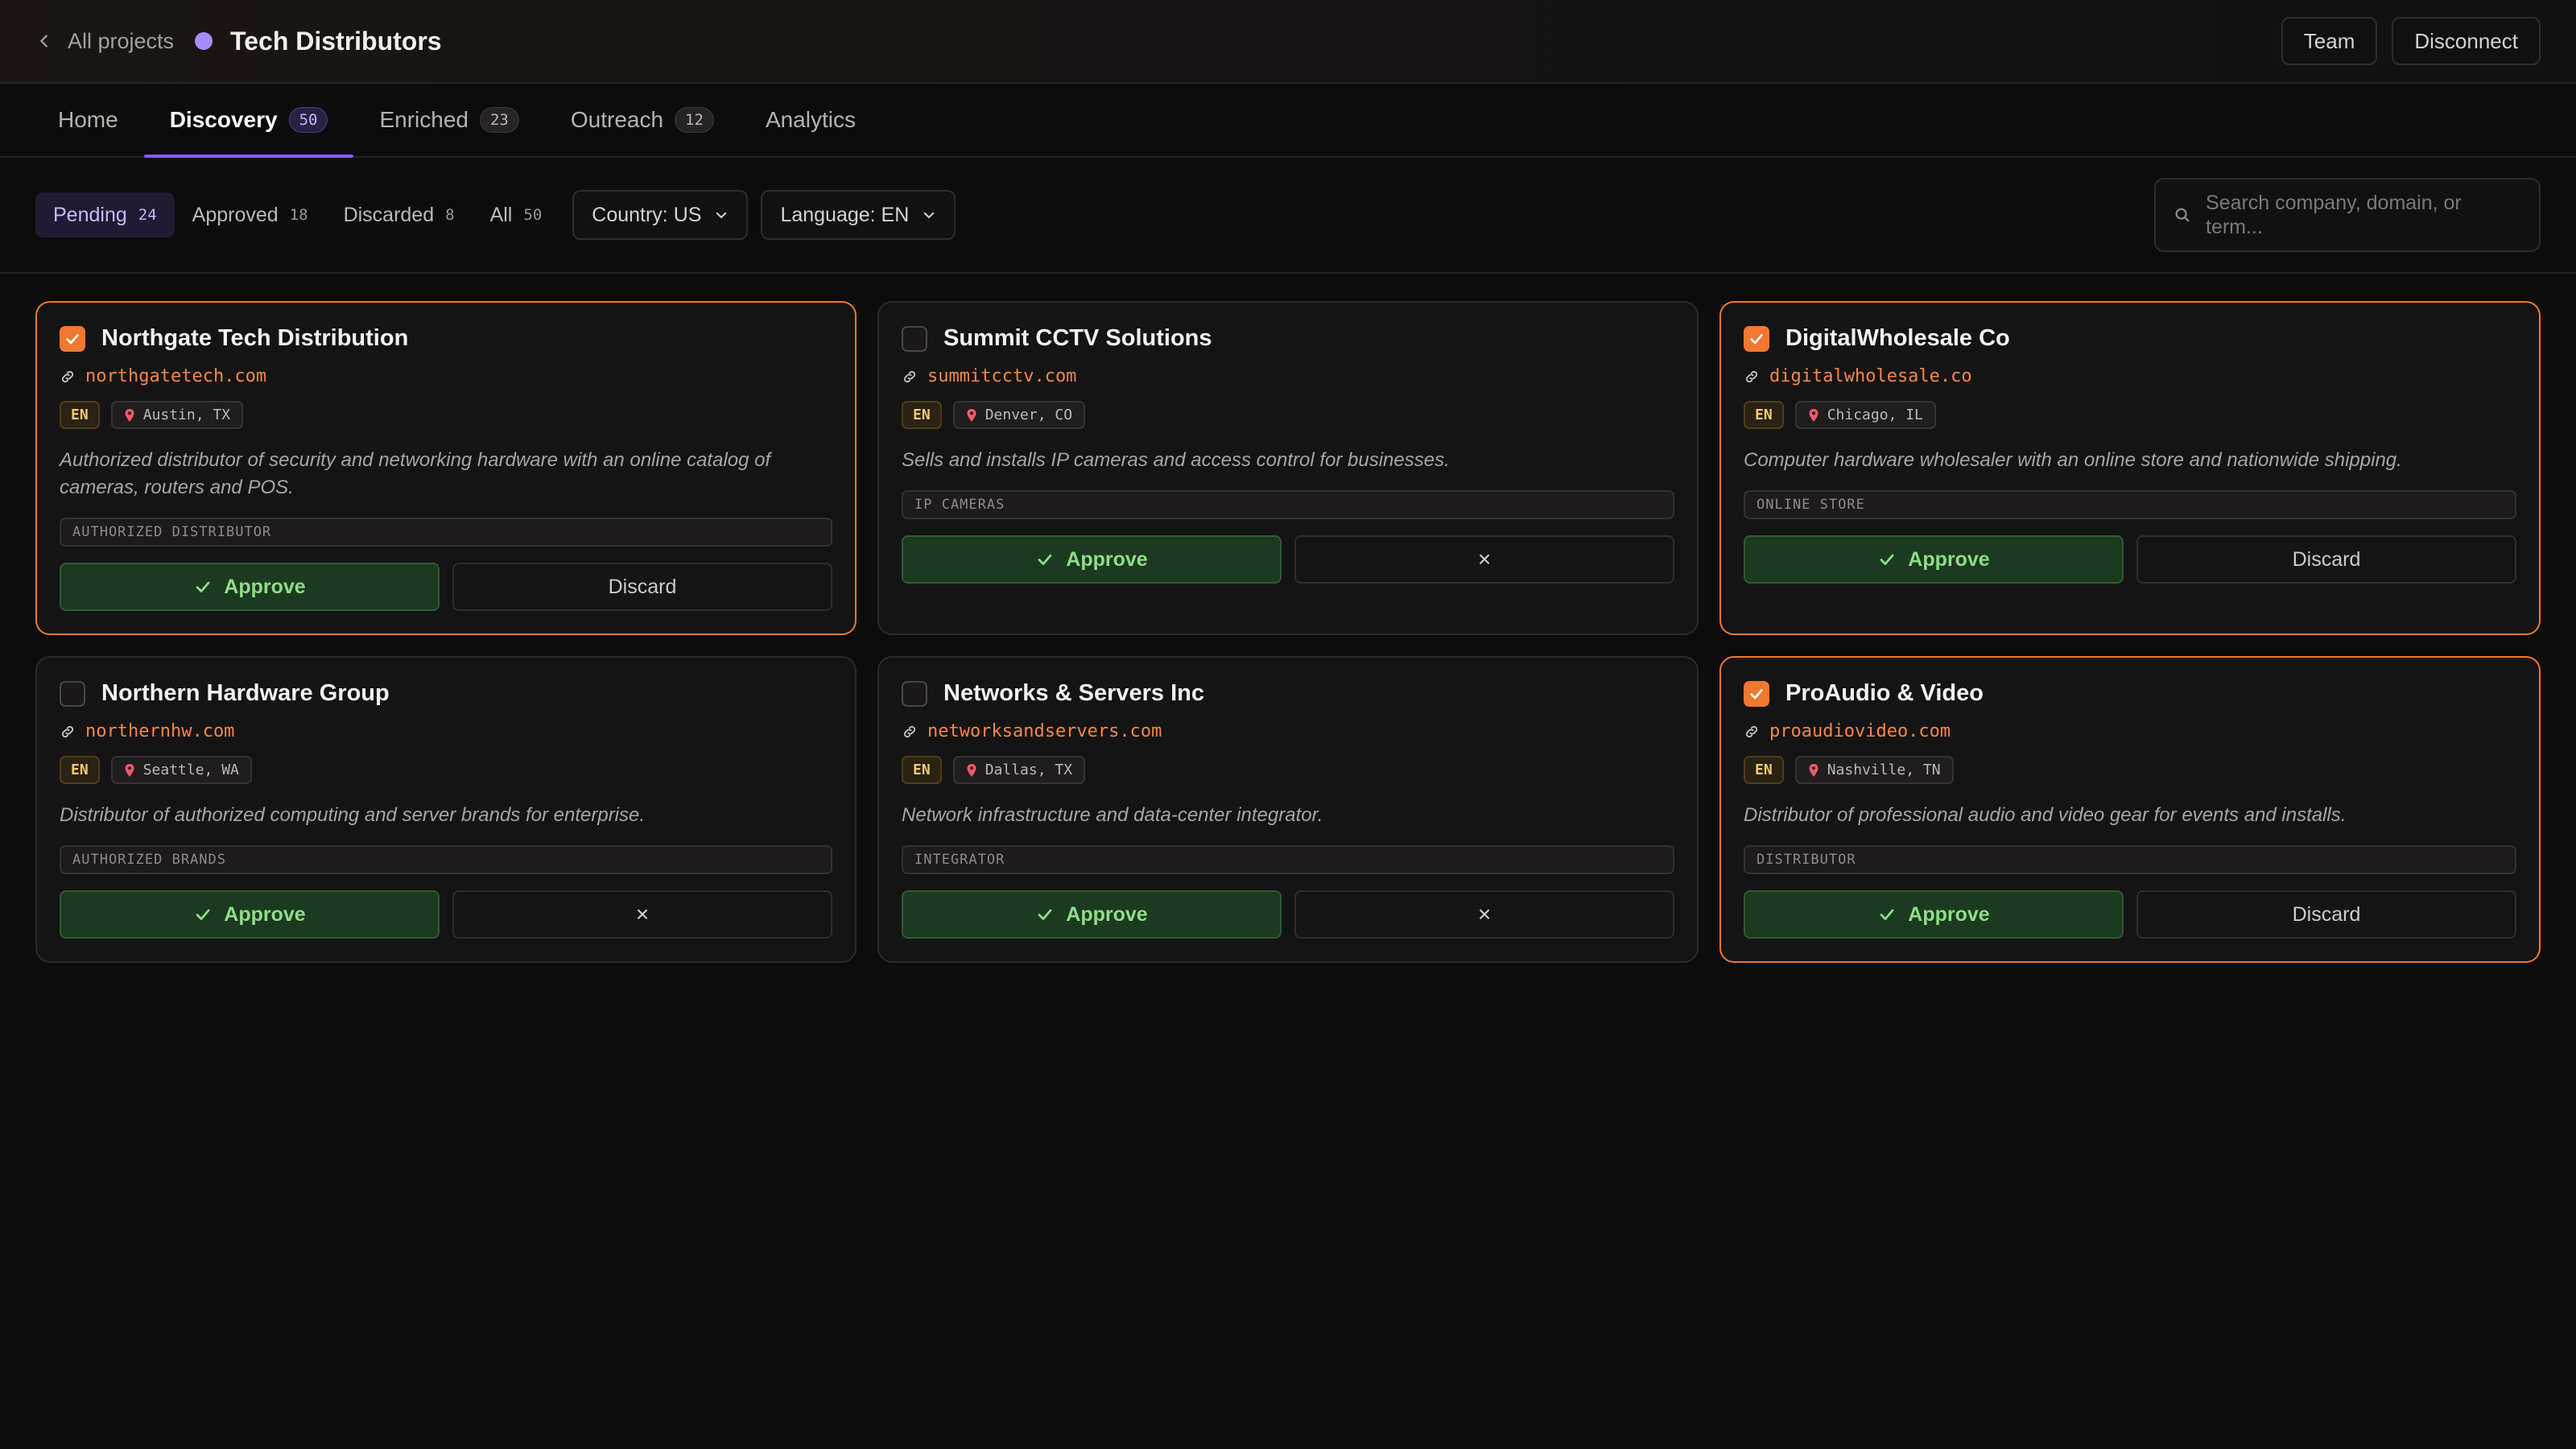 The height and width of the screenshot is (1449, 2576). I want to click on location-badge: Dallas, TX, so click(1019, 770).